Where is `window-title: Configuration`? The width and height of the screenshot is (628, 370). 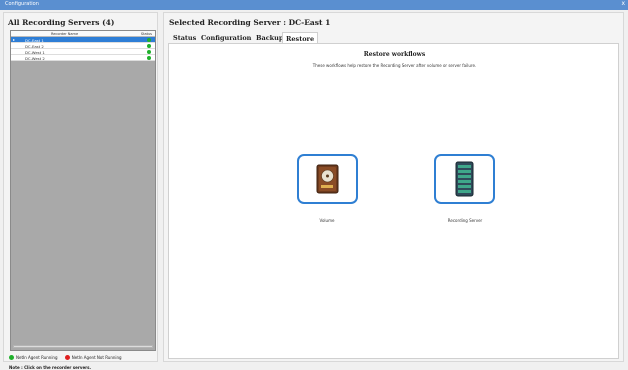 window-title: Configuration is located at coordinates (22, 4).